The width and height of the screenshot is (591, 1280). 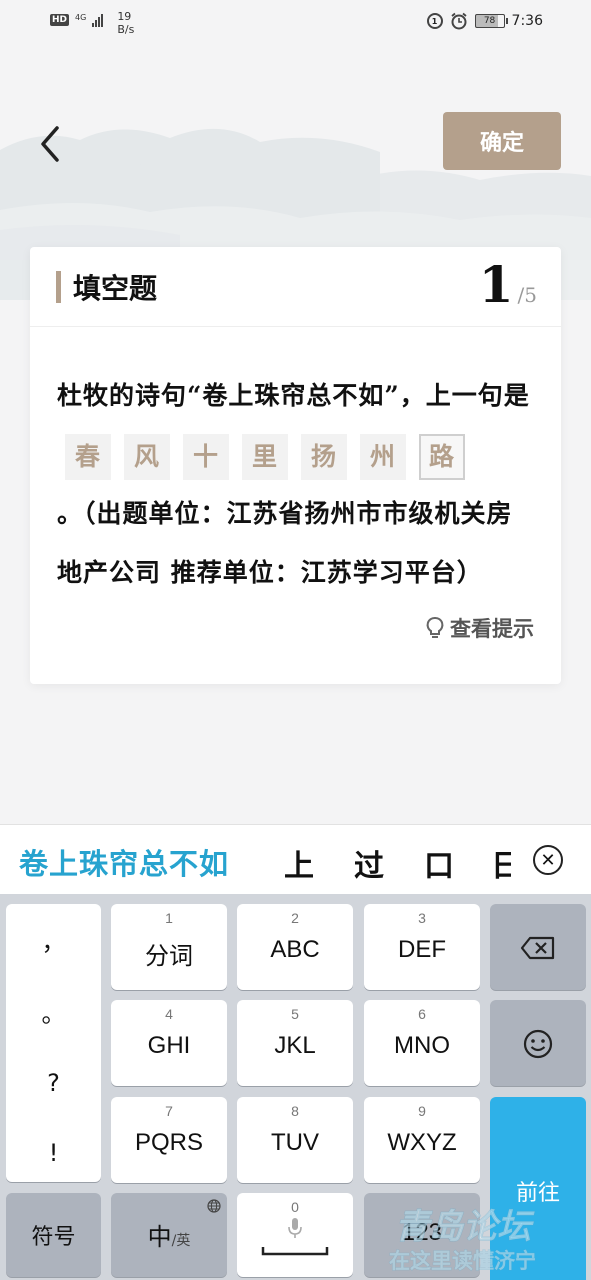 What do you see at coordinates (169, 1111) in the screenshot?
I see `key-number: 7` at bounding box center [169, 1111].